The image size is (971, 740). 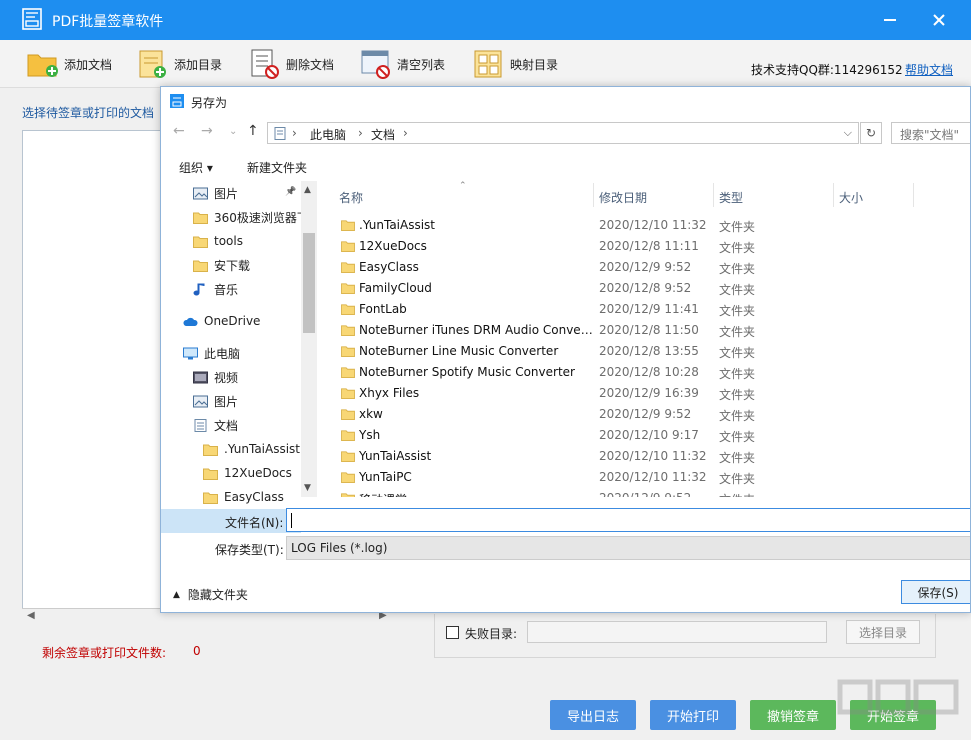 What do you see at coordinates (371, 414) in the screenshot?
I see `file-name: xkw` at bounding box center [371, 414].